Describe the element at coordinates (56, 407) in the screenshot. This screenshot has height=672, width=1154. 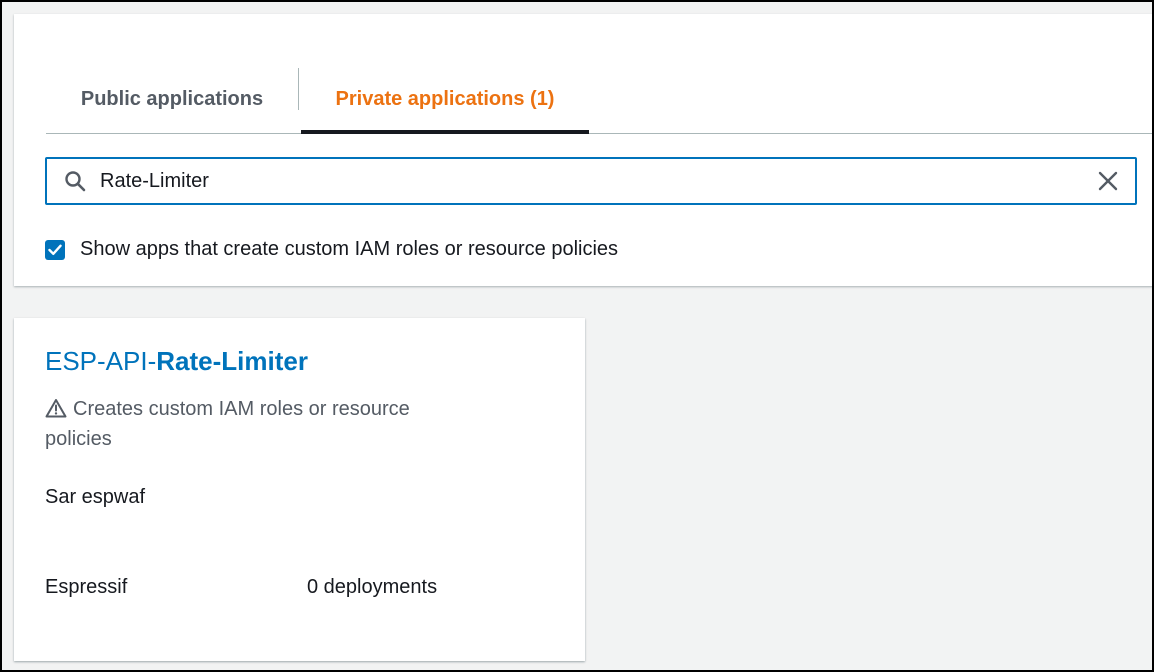
I see `warning-icon` at that location.